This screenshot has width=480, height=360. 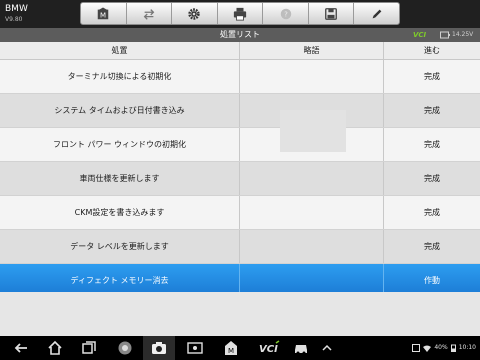 What do you see at coordinates (441, 347) in the screenshot?
I see `battery-level: 40%` at bounding box center [441, 347].